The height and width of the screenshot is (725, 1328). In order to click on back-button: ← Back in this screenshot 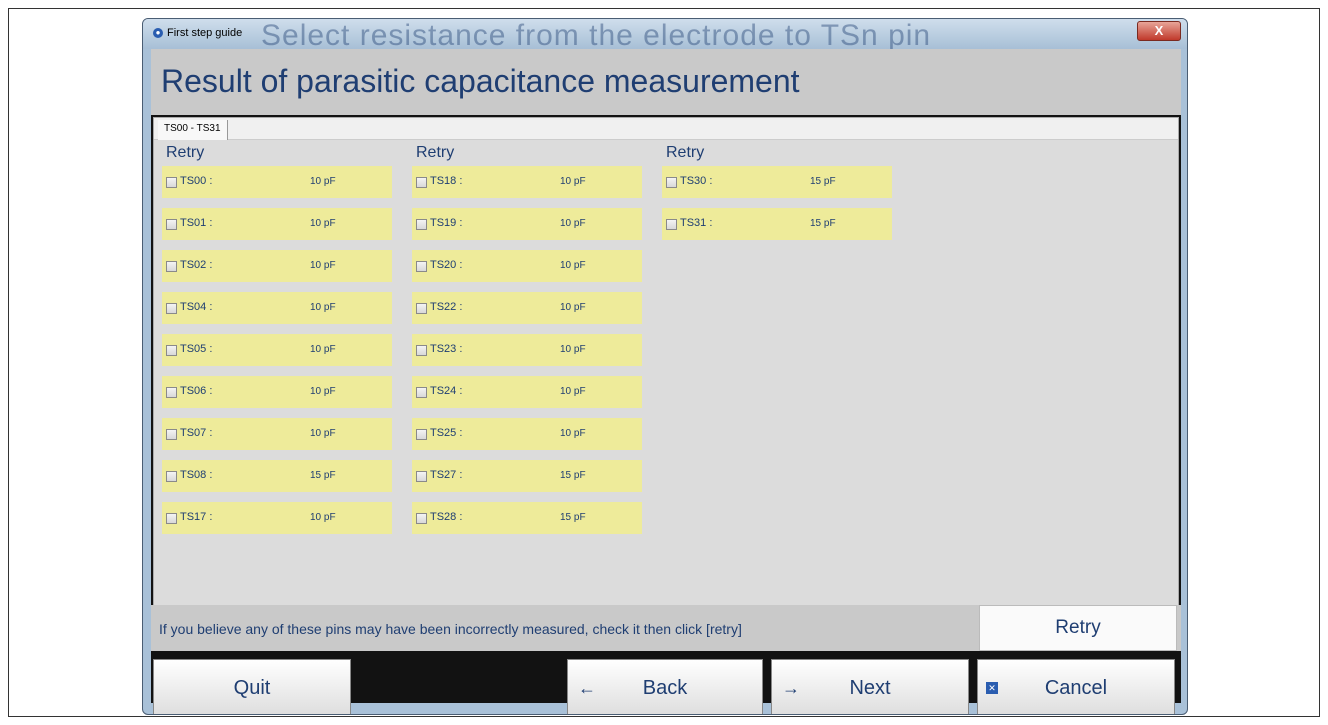, I will do `click(665, 686)`.